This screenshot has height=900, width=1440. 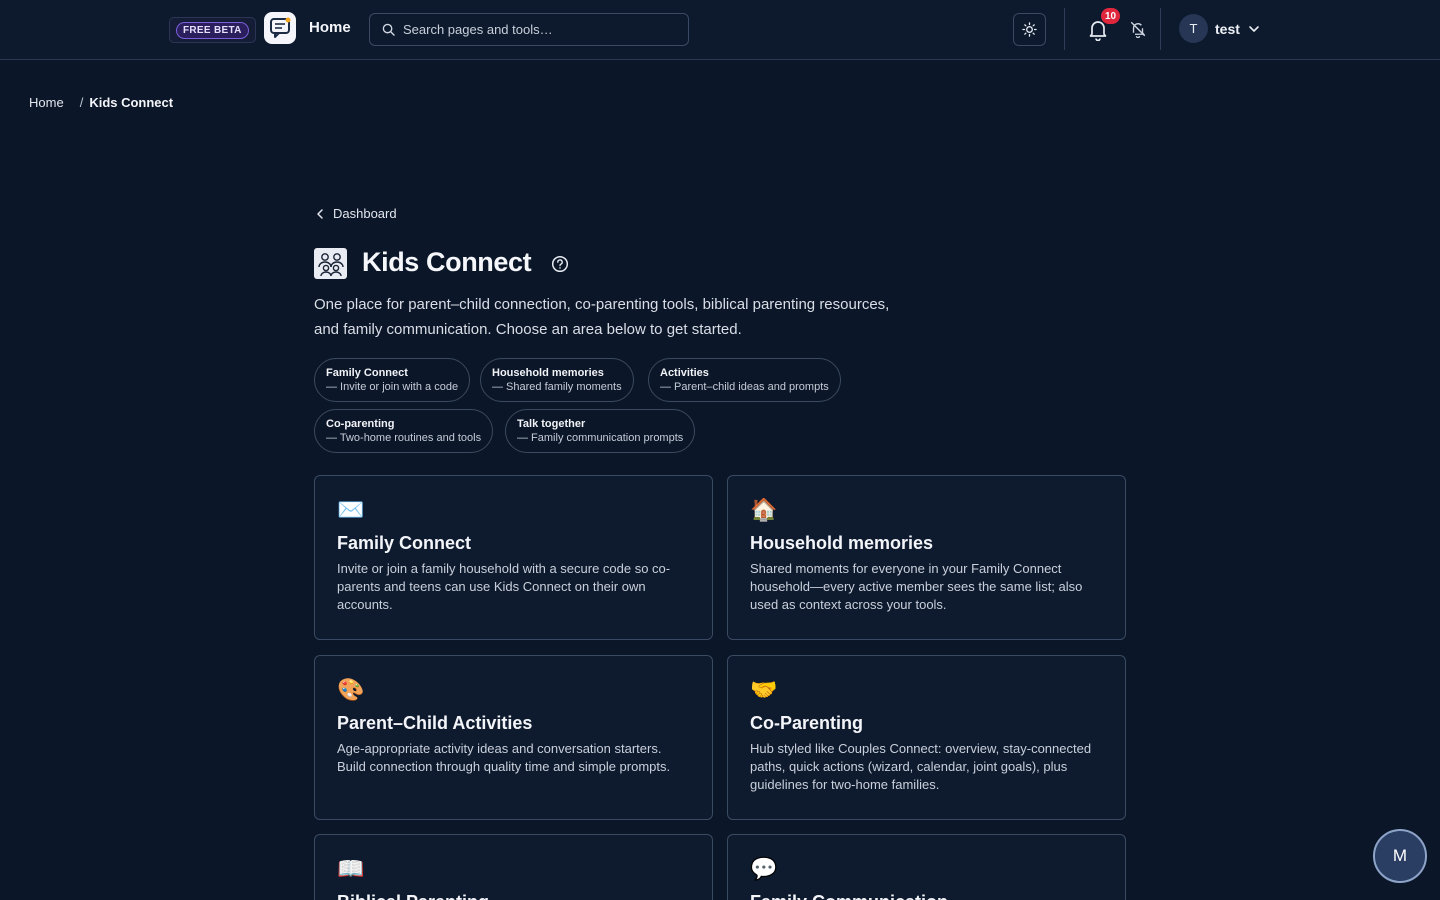 What do you see at coordinates (1254, 28) in the screenshot?
I see `chevron-down-icon` at bounding box center [1254, 28].